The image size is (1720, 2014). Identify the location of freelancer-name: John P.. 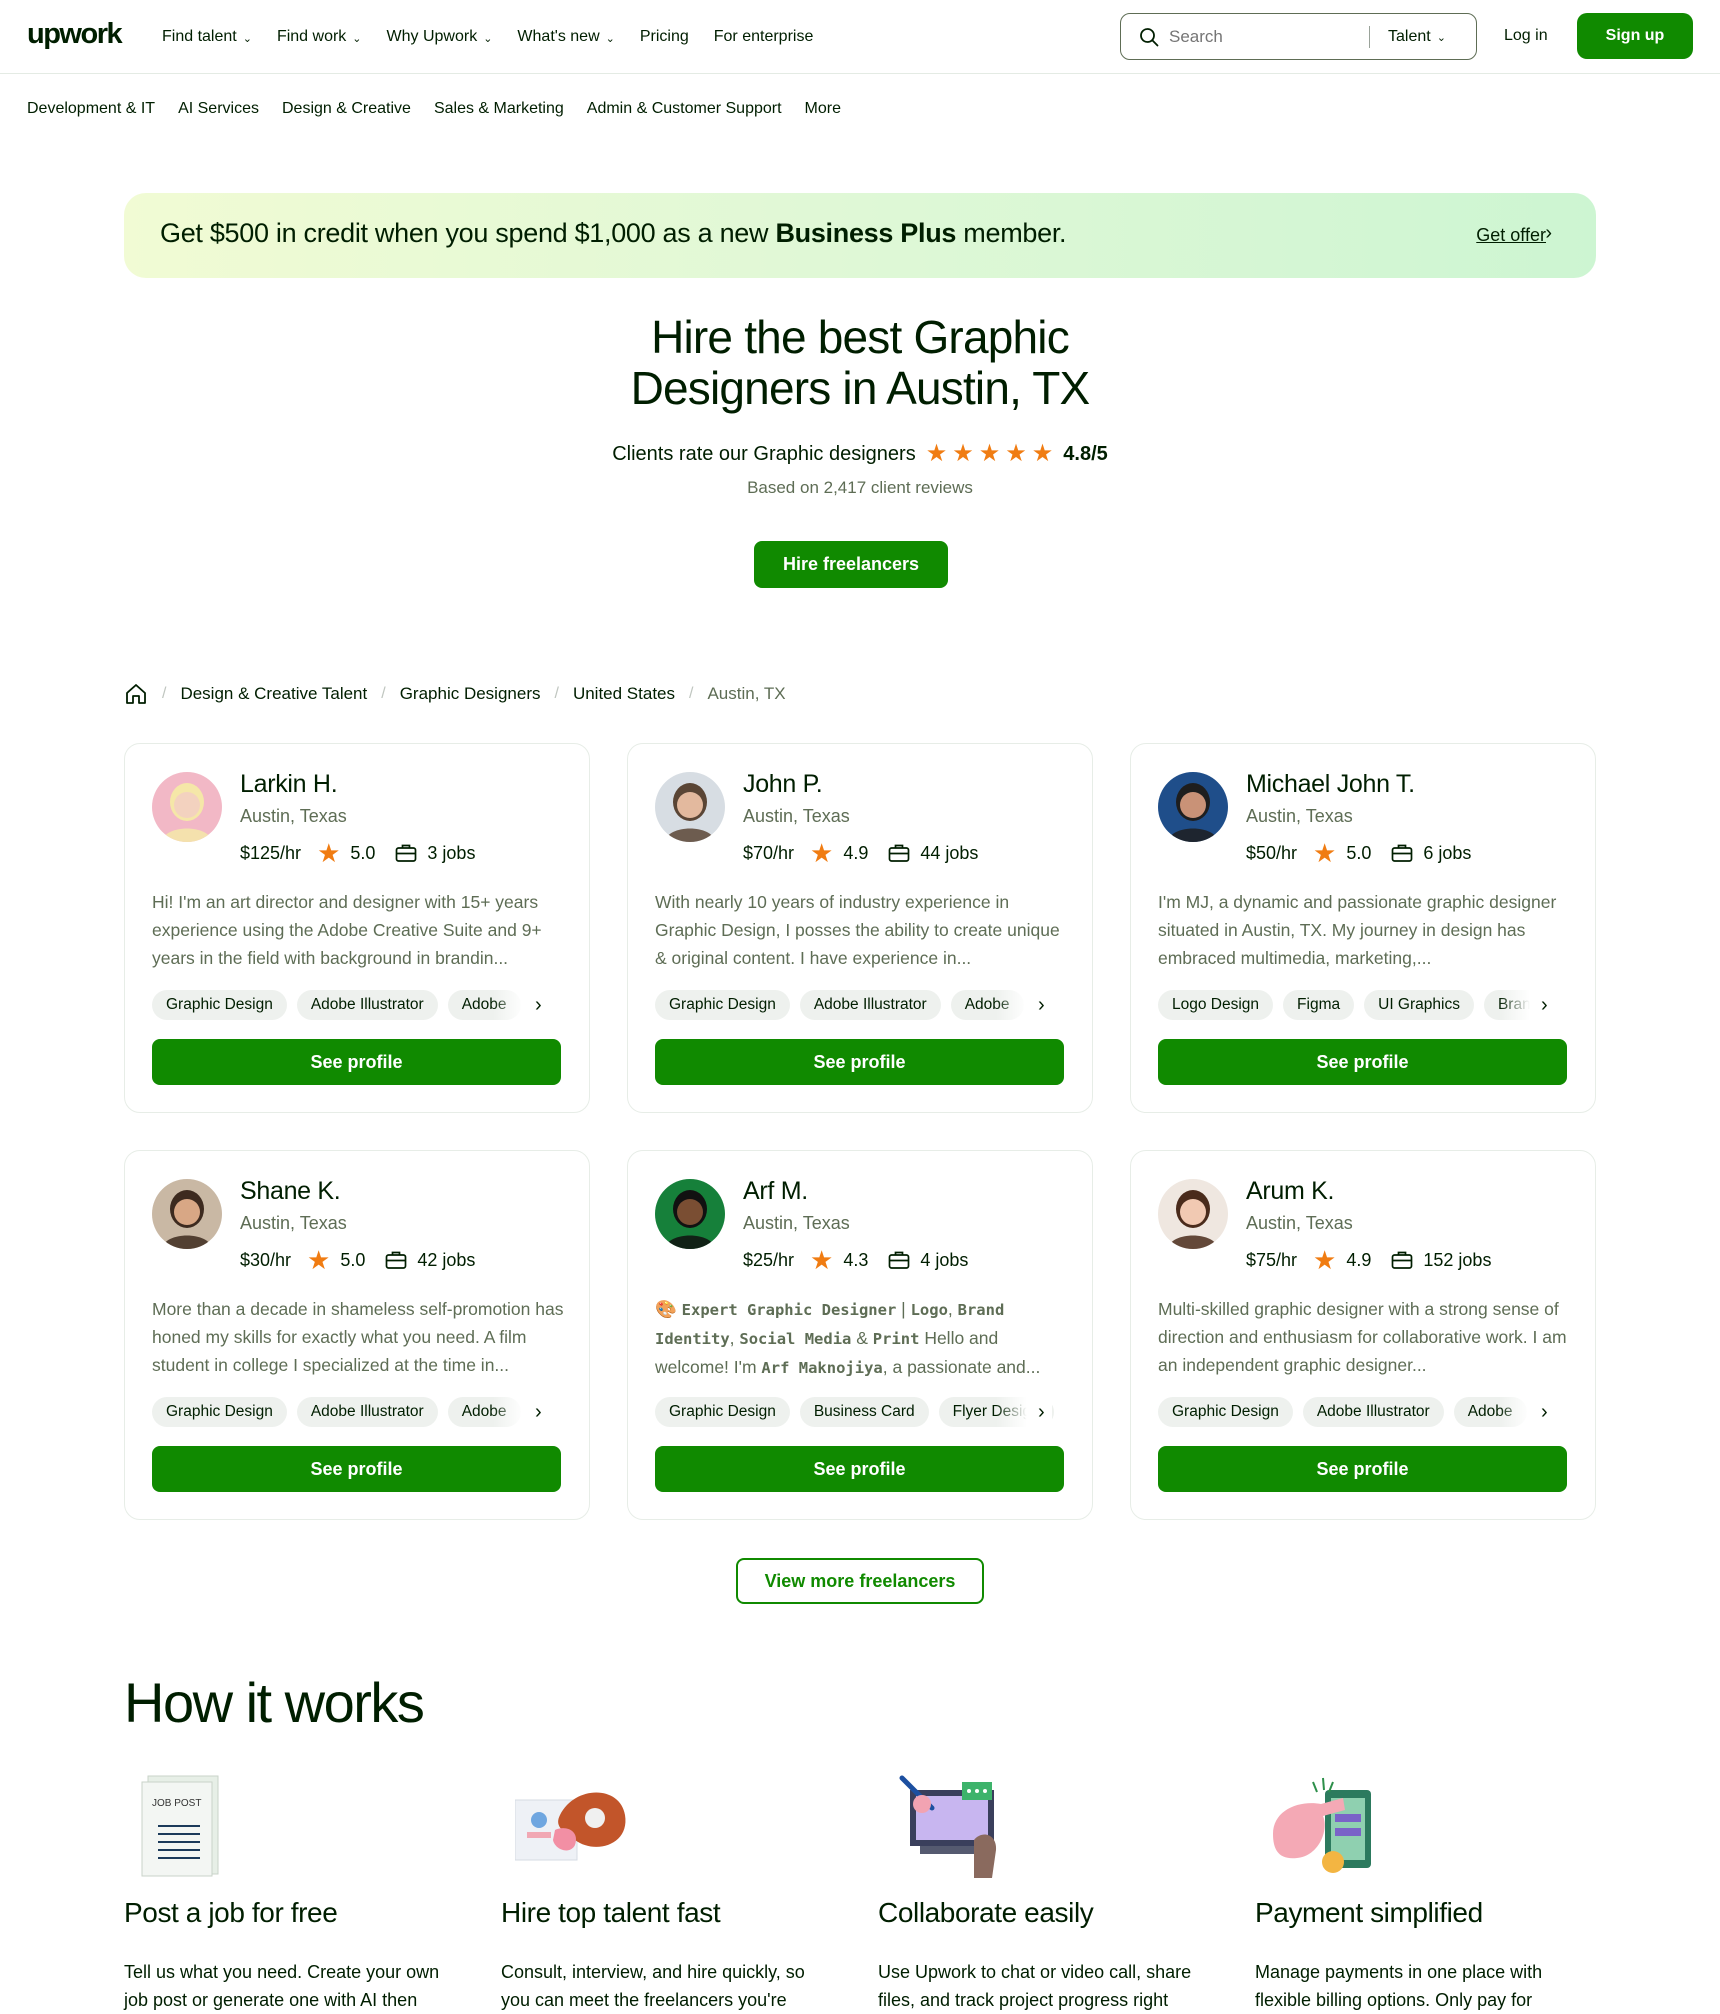
(783, 784).